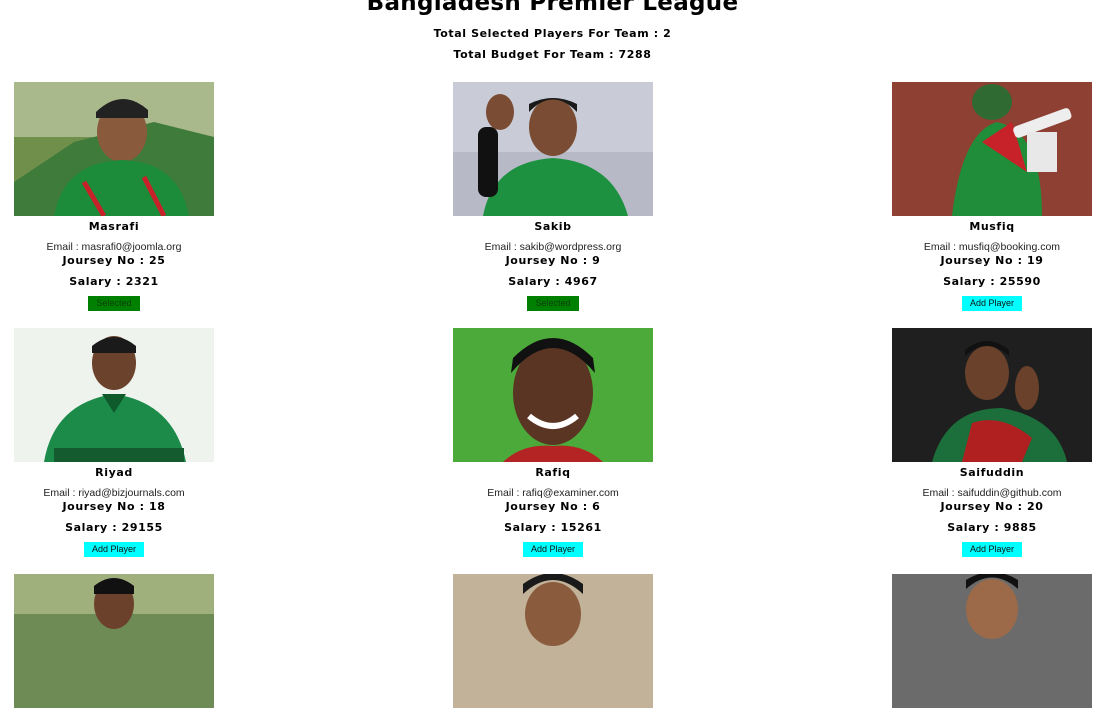 This screenshot has width=1117, height=708. Describe the element at coordinates (992, 226) in the screenshot. I see `player-name: Musfiq` at that location.